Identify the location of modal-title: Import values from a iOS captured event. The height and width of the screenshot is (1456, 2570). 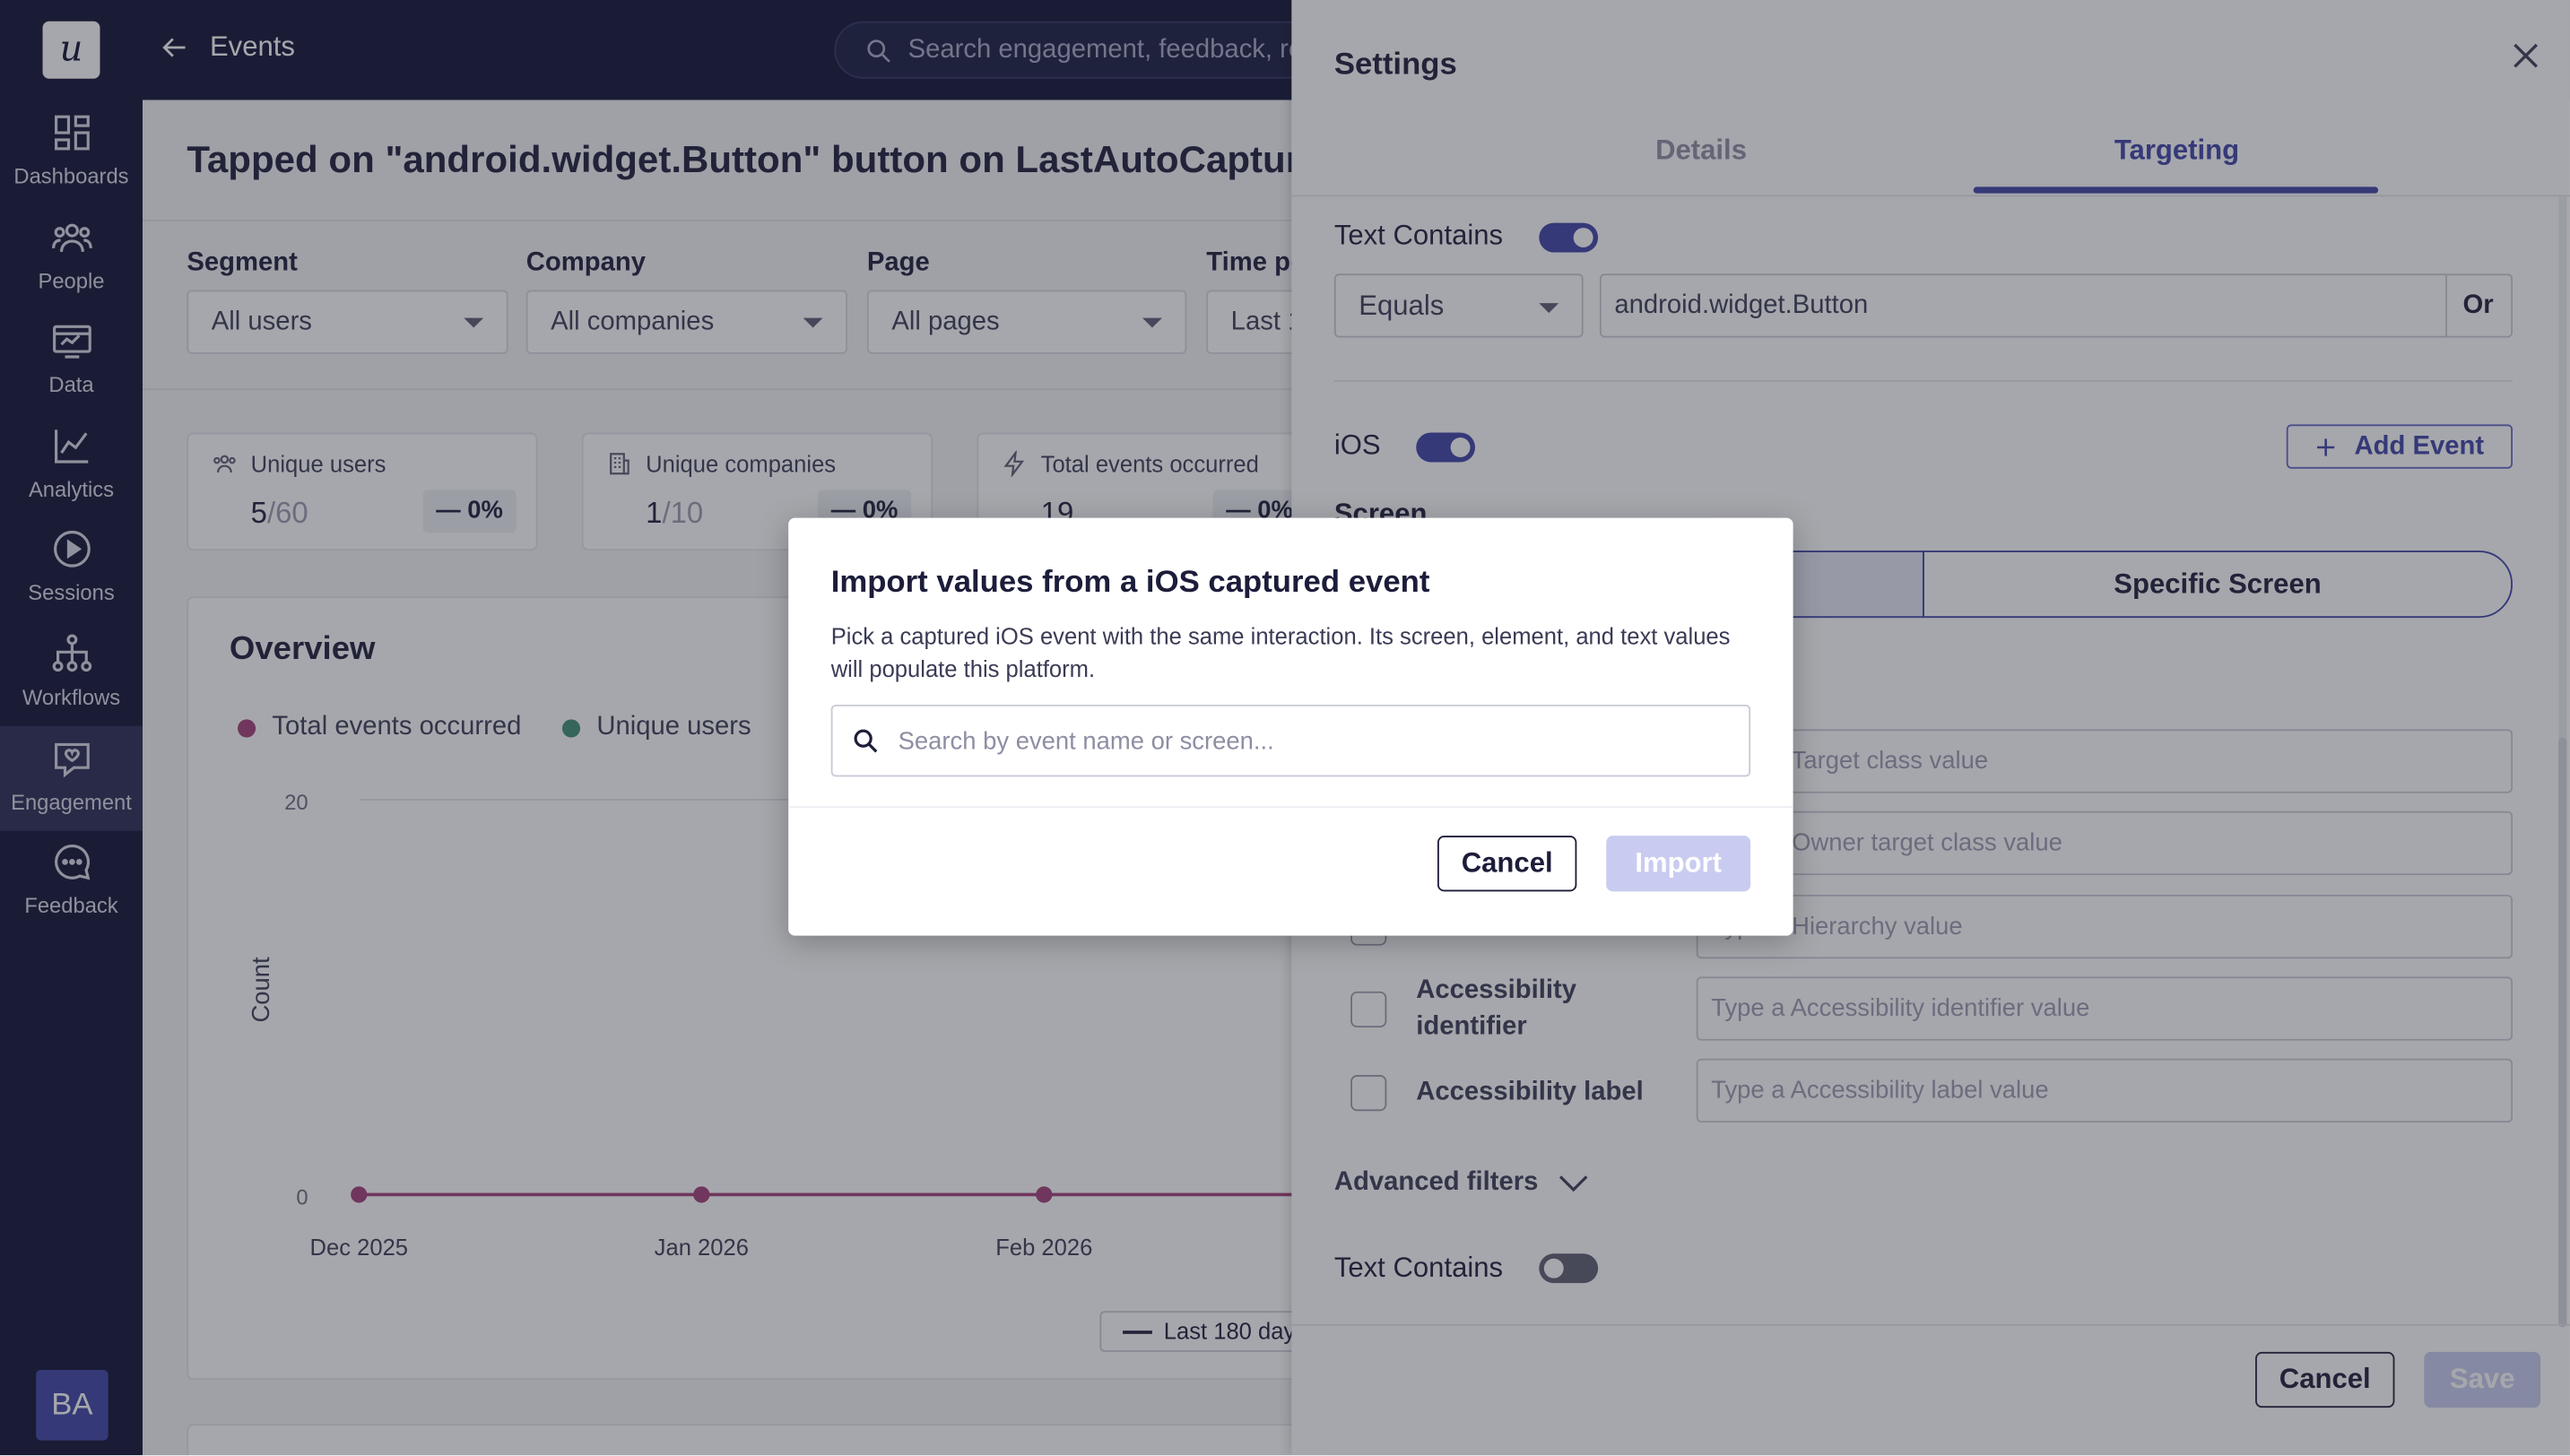
(1130, 582).